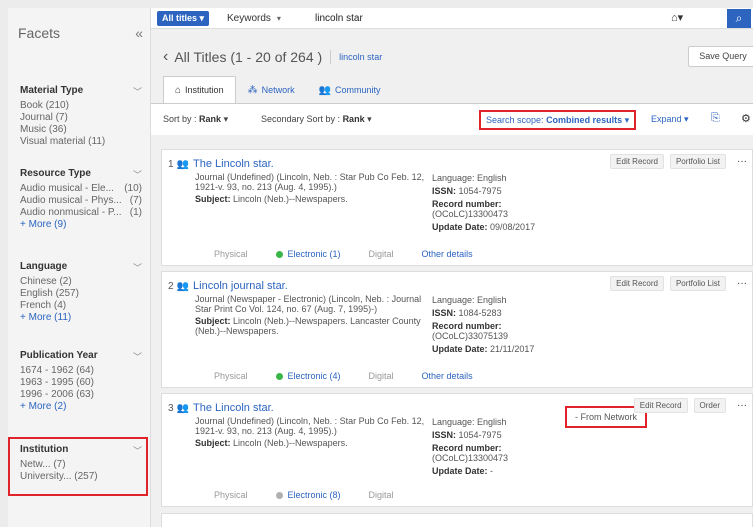  I want to click on facet-title-publication-year: Publication Year ﹀, so click(81, 356).